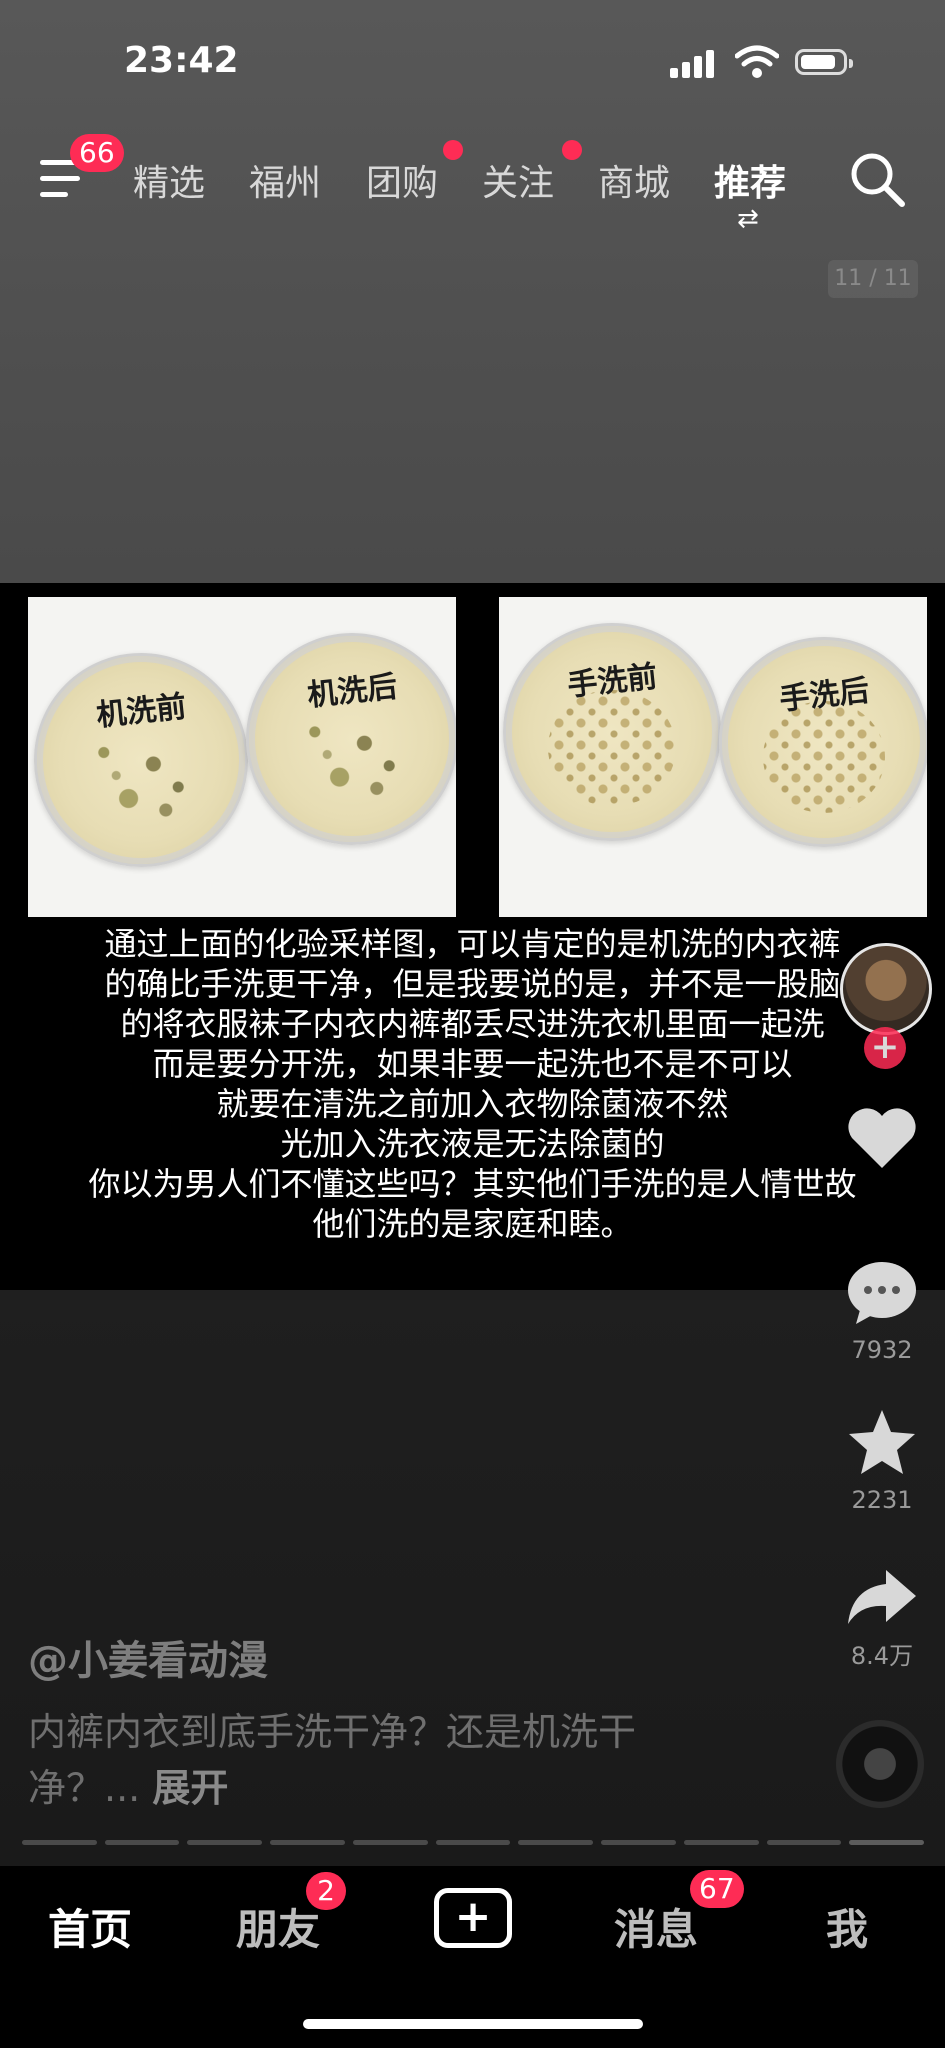 This screenshot has height=2048, width=945. Describe the element at coordinates (518, 180) in the screenshot. I see `tab-guanzhu: 关注` at that location.